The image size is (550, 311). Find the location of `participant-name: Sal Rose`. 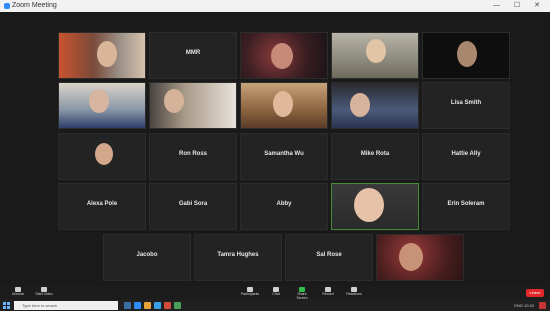

participant-name: Sal Rose is located at coordinates (329, 255).